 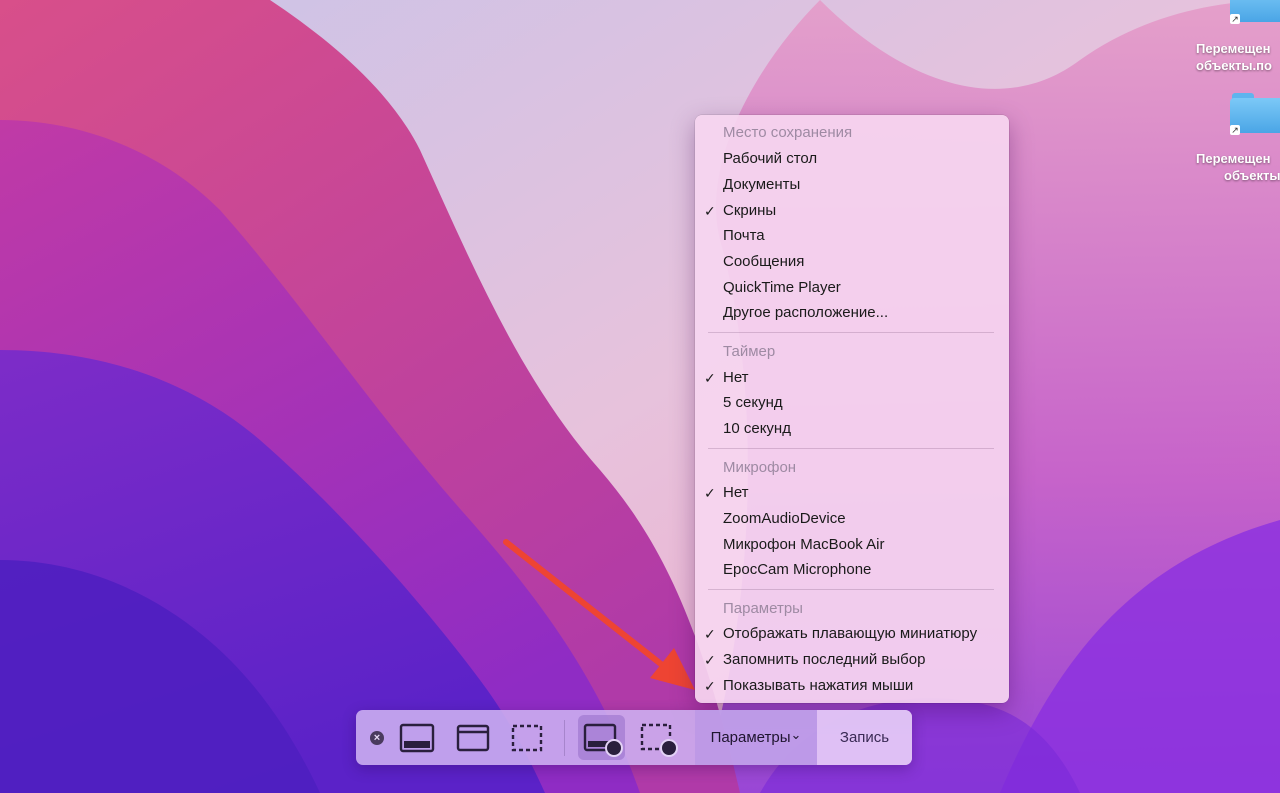 I want to click on menu-item-documents: Документы, so click(x=852, y=185).